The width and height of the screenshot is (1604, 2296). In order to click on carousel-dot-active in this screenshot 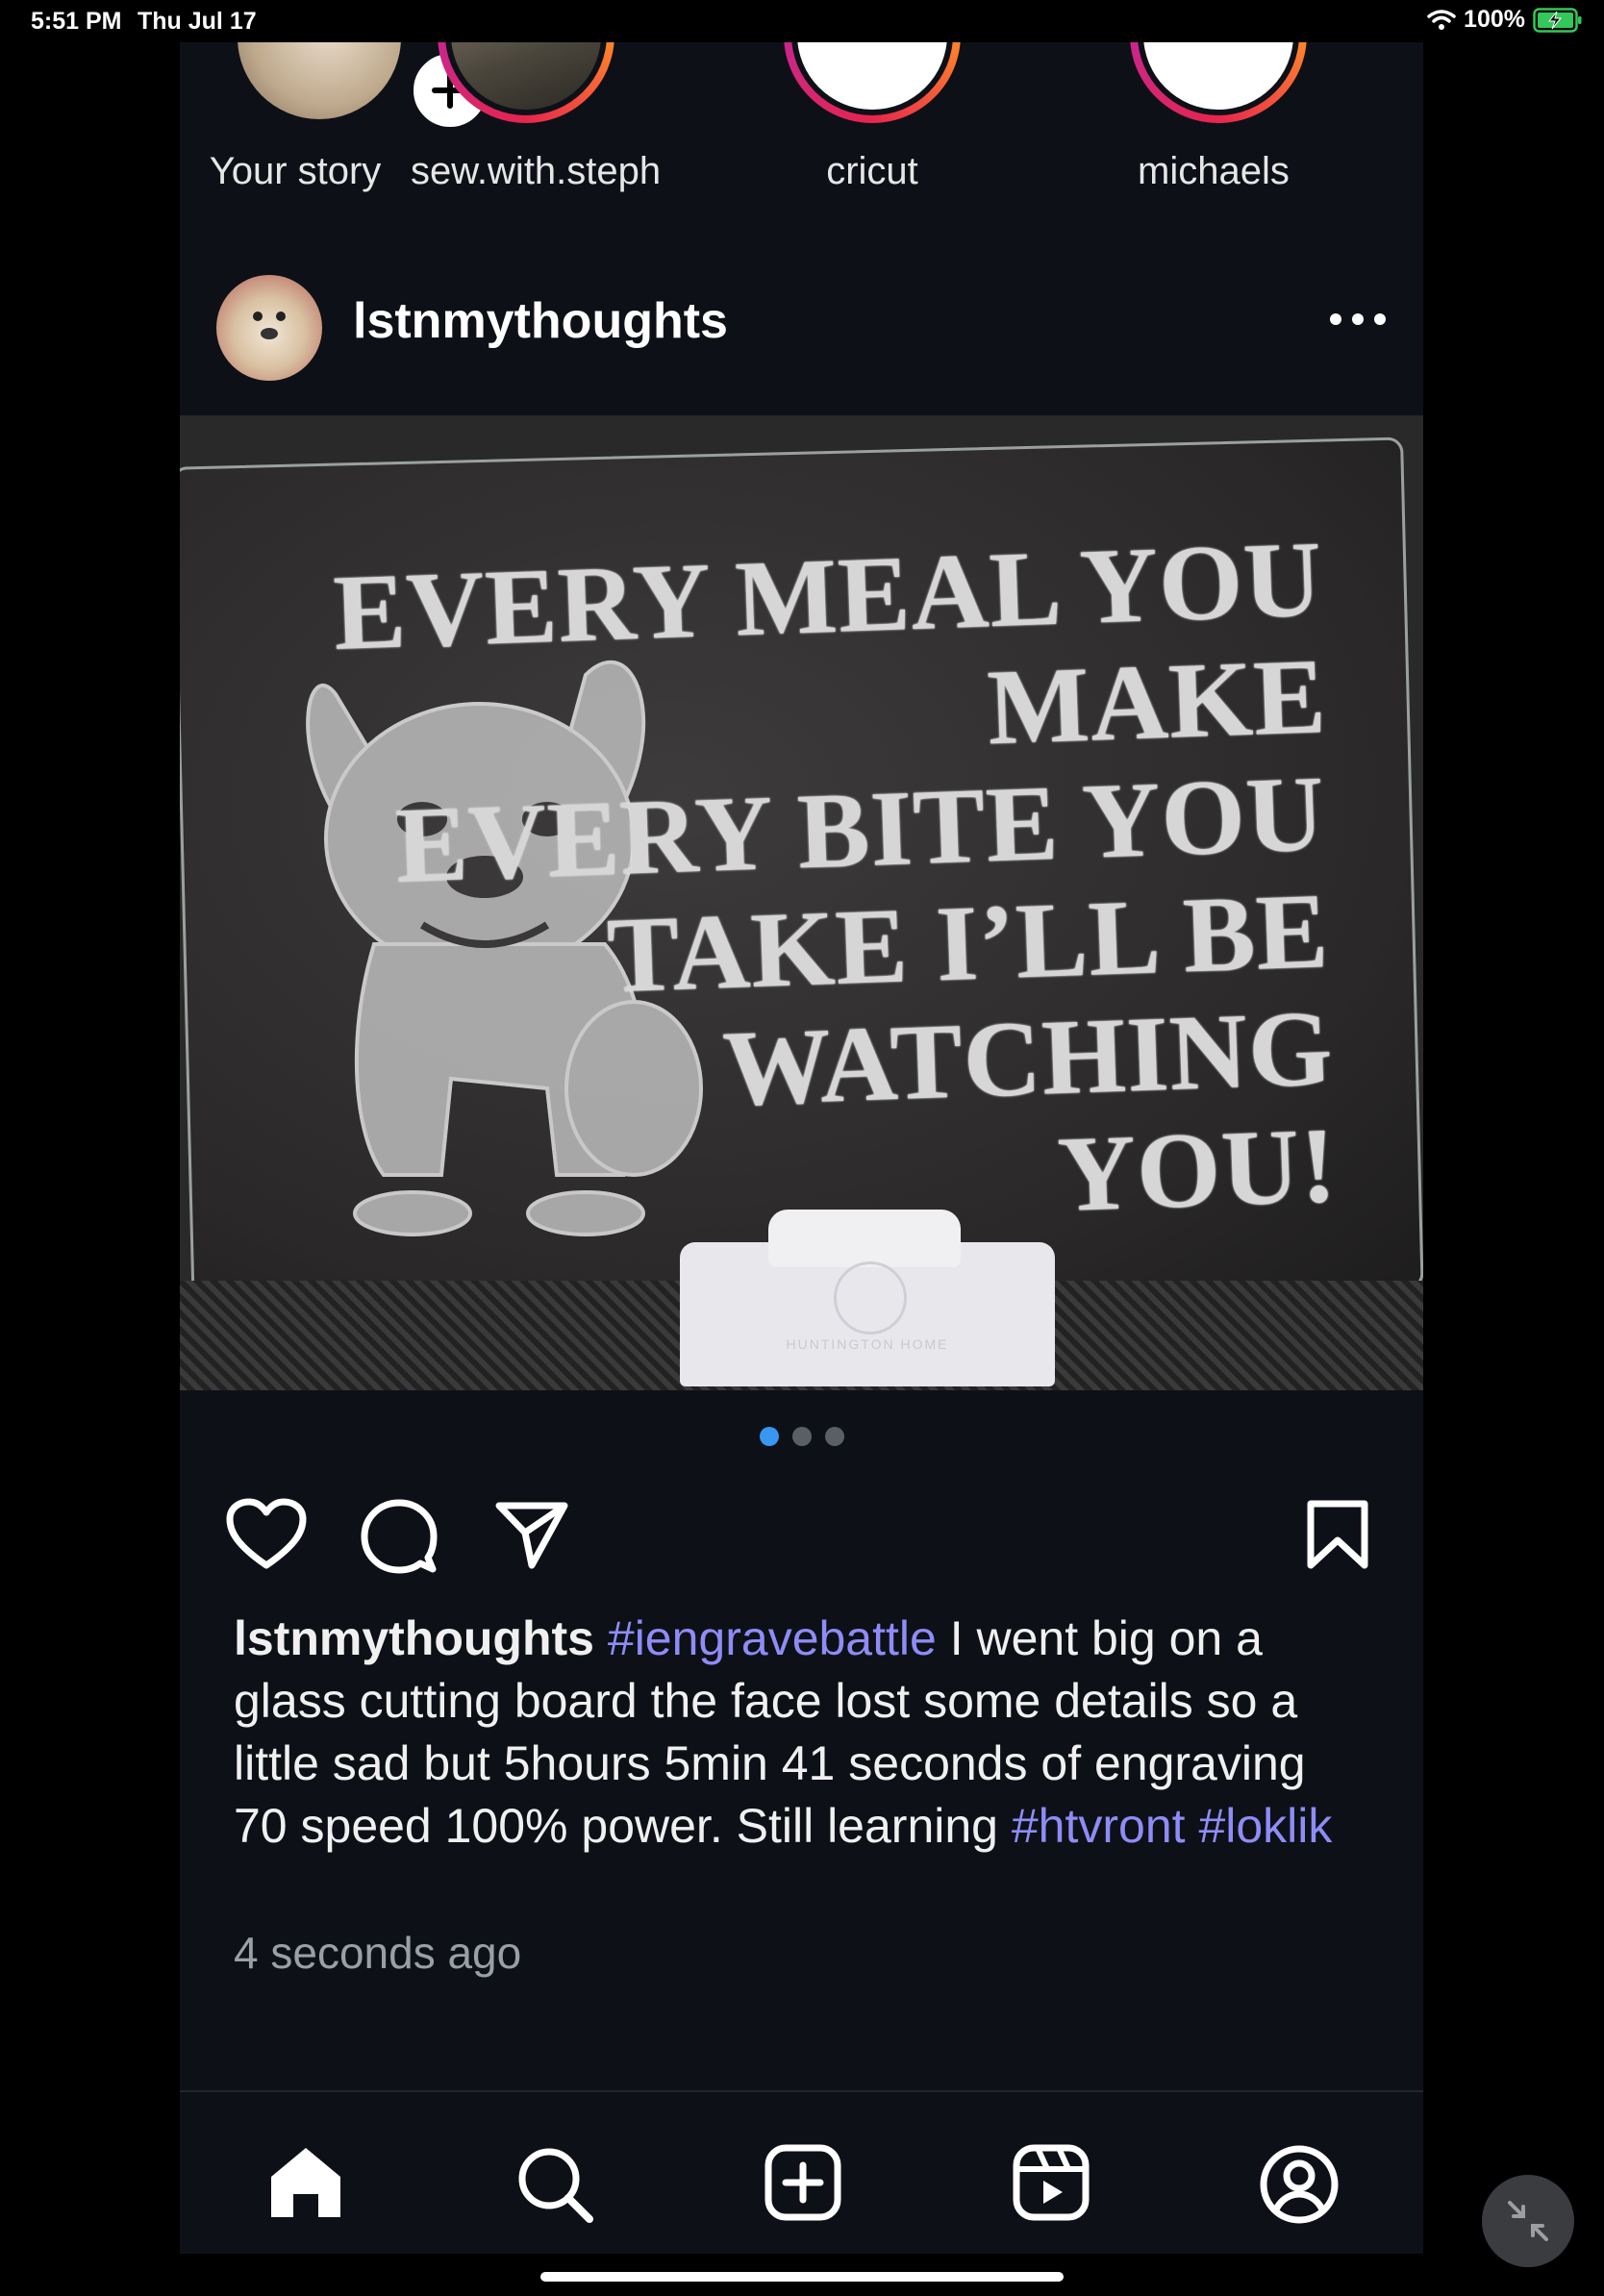, I will do `click(769, 1436)`.